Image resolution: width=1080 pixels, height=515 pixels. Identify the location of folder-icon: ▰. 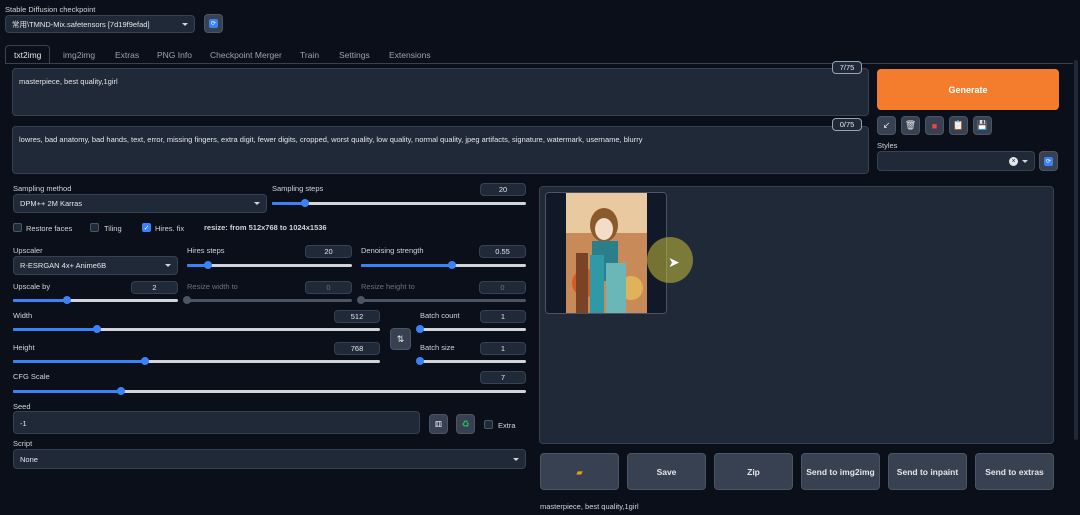
(579, 471).